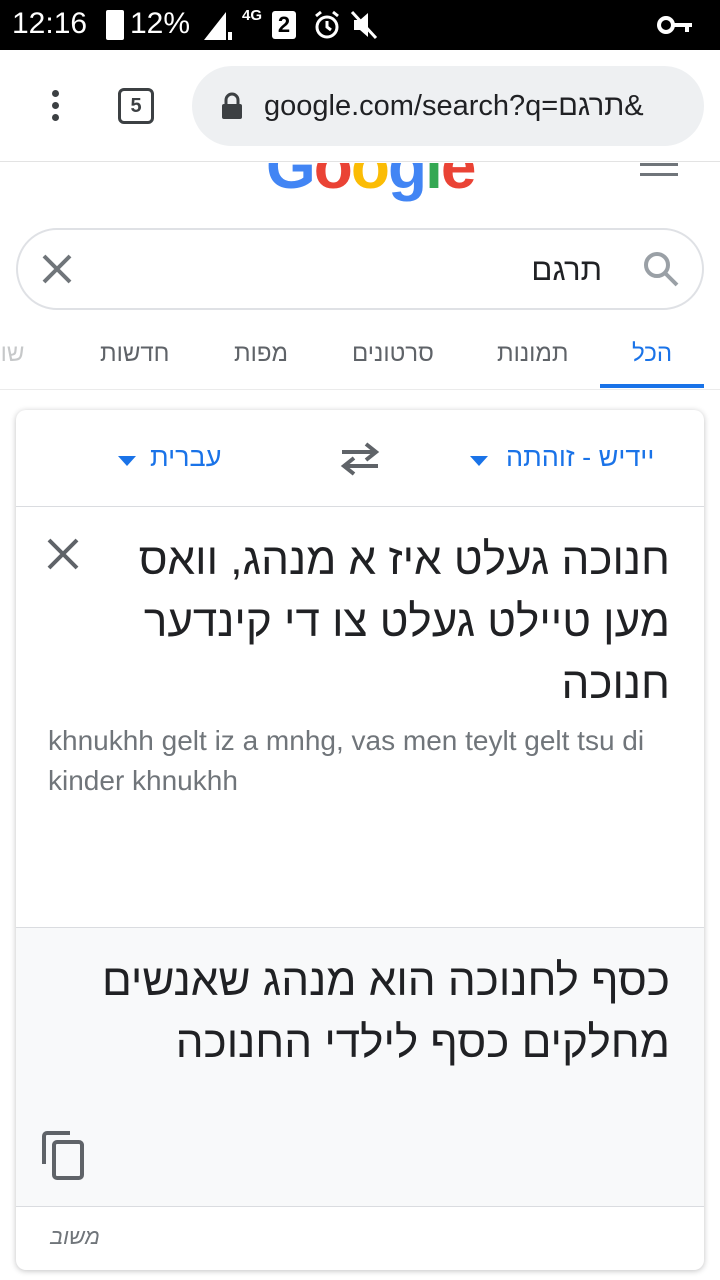 The image size is (720, 1280). What do you see at coordinates (454, 106) in the screenshot?
I see `url-text: google.com/search?q=תרגם&` at bounding box center [454, 106].